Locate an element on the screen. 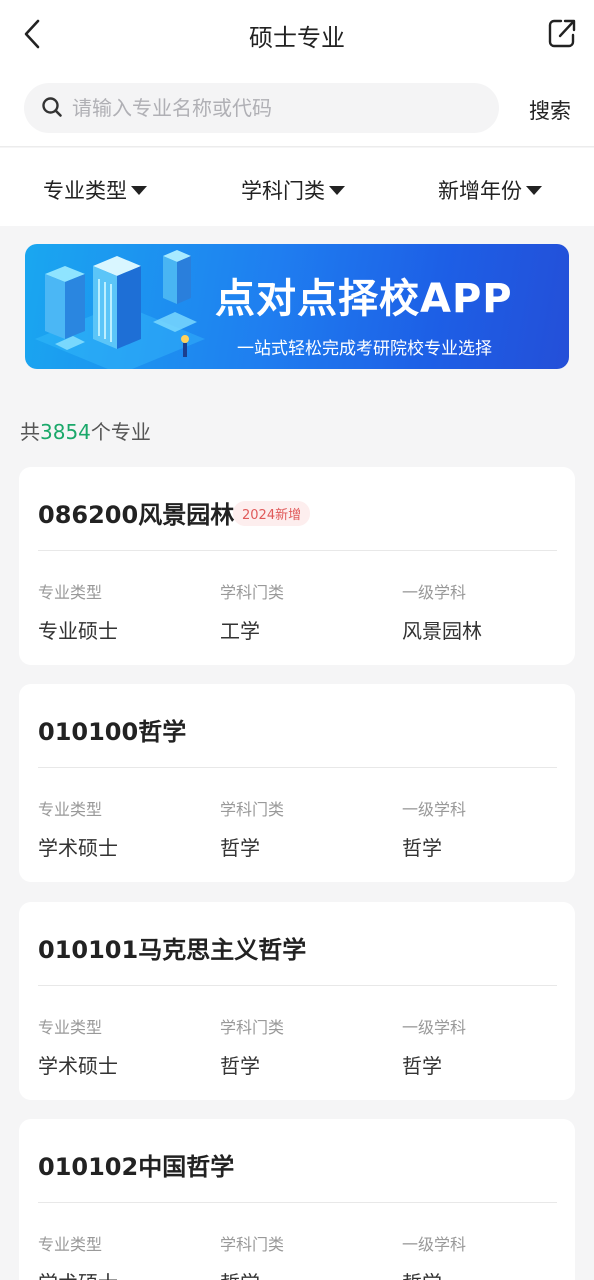 Image resolution: width=594 pixels, height=1280 pixels. filter-subject-category: 学科门类 is located at coordinates (293, 190).